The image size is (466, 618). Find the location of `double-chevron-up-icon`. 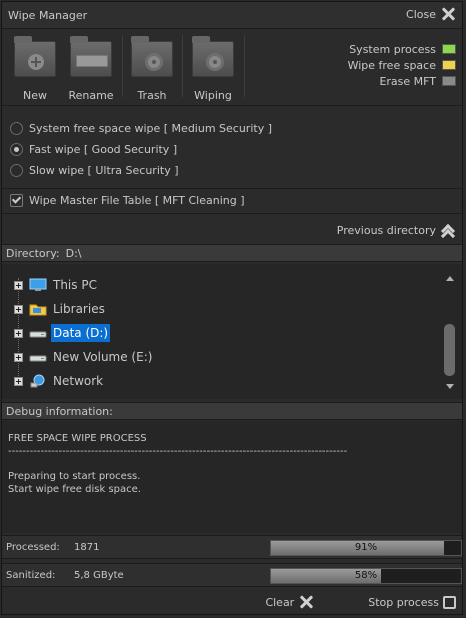

double-chevron-up-icon is located at coordinates (448, 233).